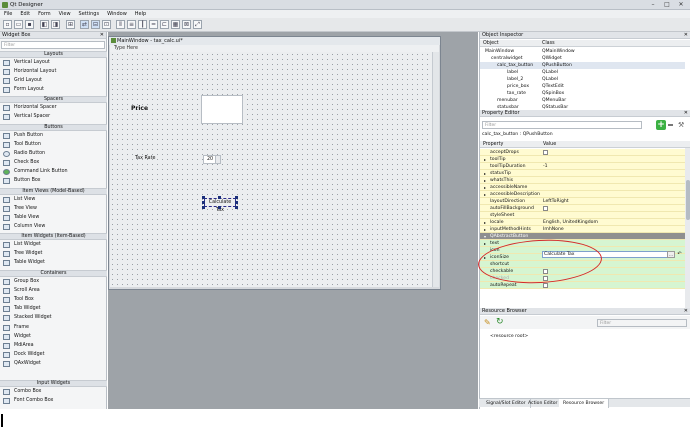  Describe the element at coordinates (140, 14) in the screenshot. I see `menu-help: Help` at that location.